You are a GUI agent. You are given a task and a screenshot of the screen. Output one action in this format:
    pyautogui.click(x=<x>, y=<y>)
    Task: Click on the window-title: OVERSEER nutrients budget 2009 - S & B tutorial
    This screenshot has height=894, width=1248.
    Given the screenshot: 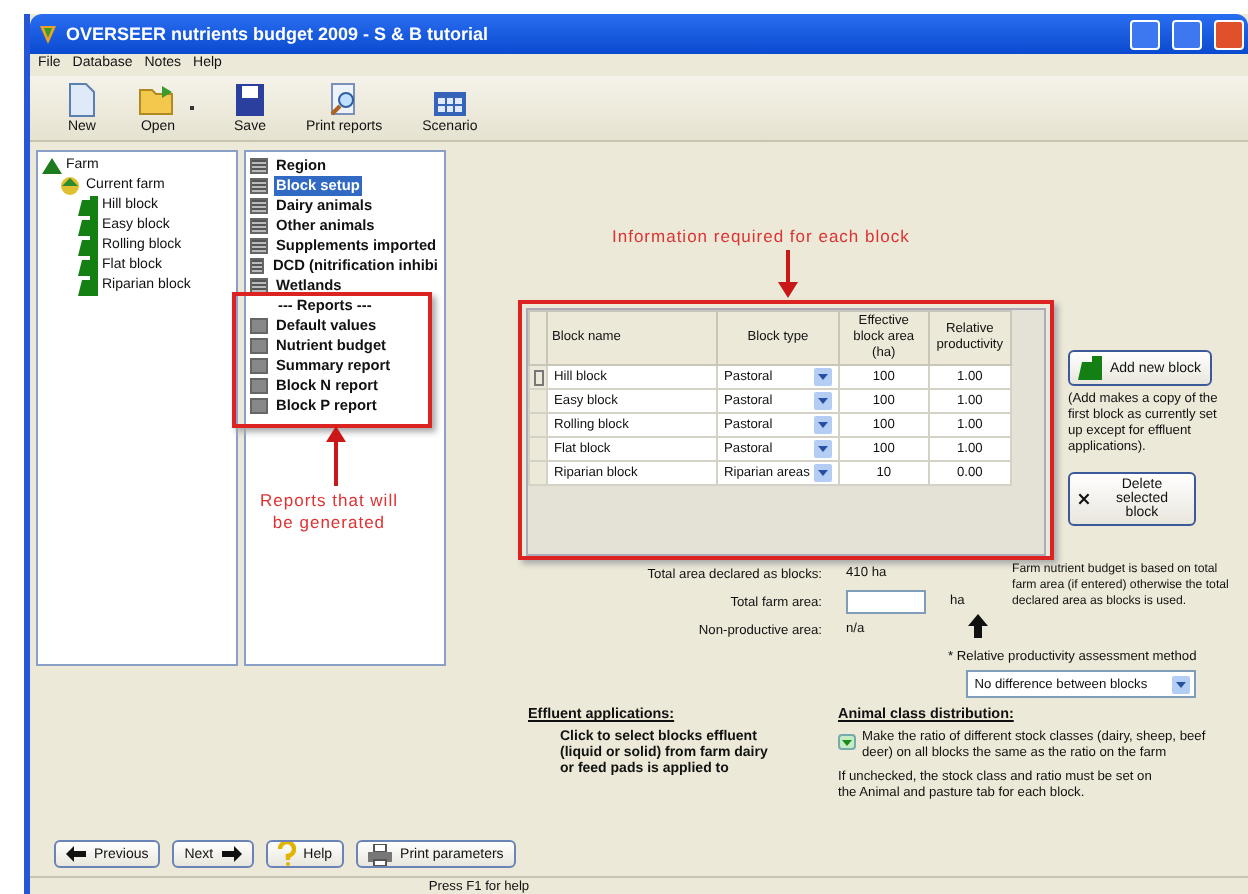 What is the action you would take?
    pyautogui.click(x=278, y=34)
    